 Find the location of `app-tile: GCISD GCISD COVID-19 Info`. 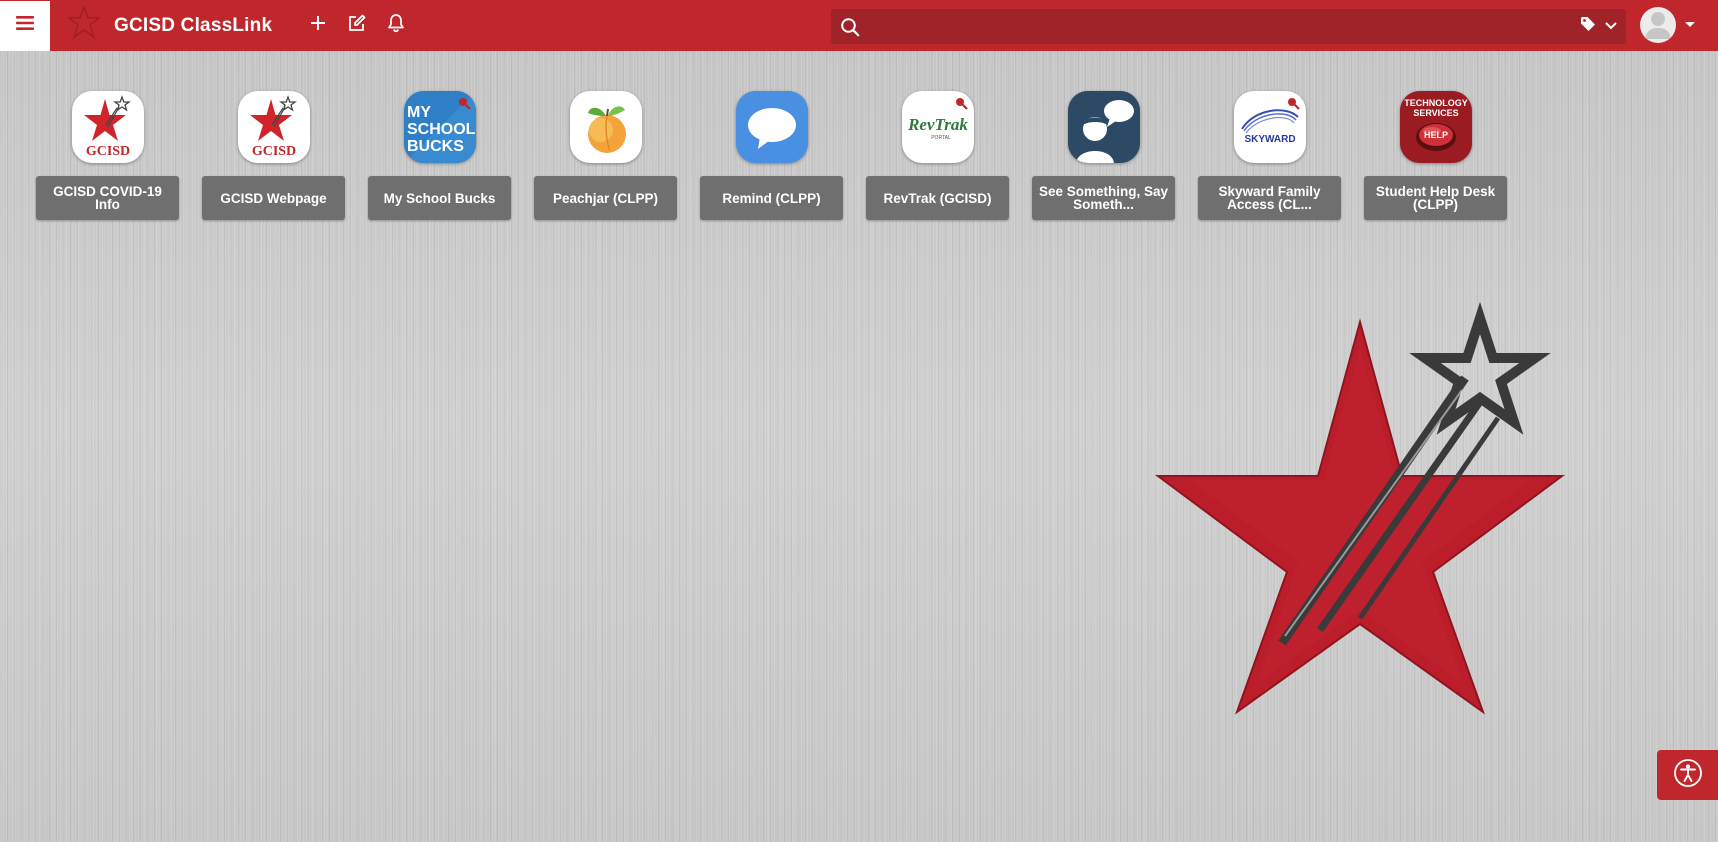

app-tile: GCISD GCISD COVID-19 Info is located at coordinates (107, 155).